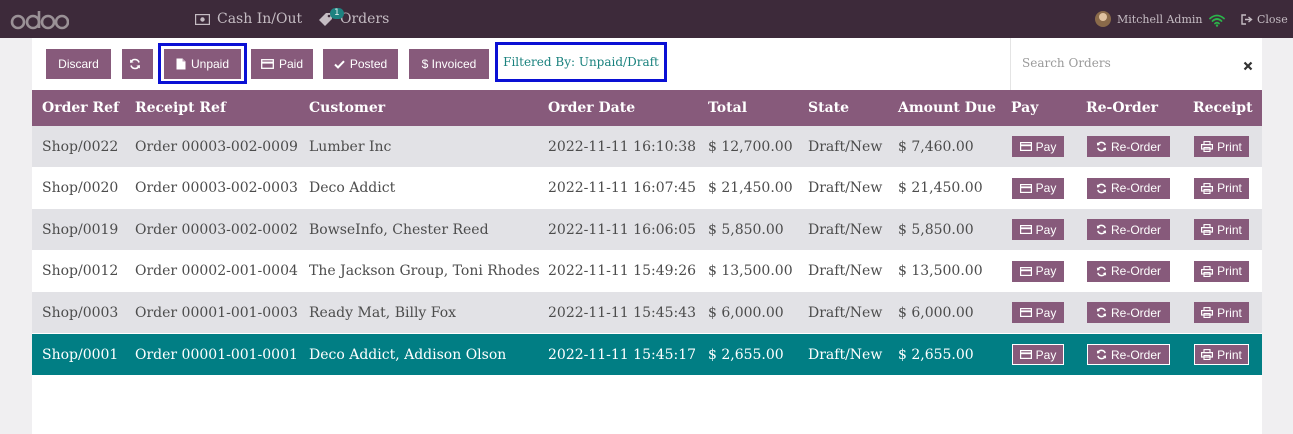 Image resolution: width=1293 pixels, height=434 pixels. I want to click on header-state: State, so click(829, 108).